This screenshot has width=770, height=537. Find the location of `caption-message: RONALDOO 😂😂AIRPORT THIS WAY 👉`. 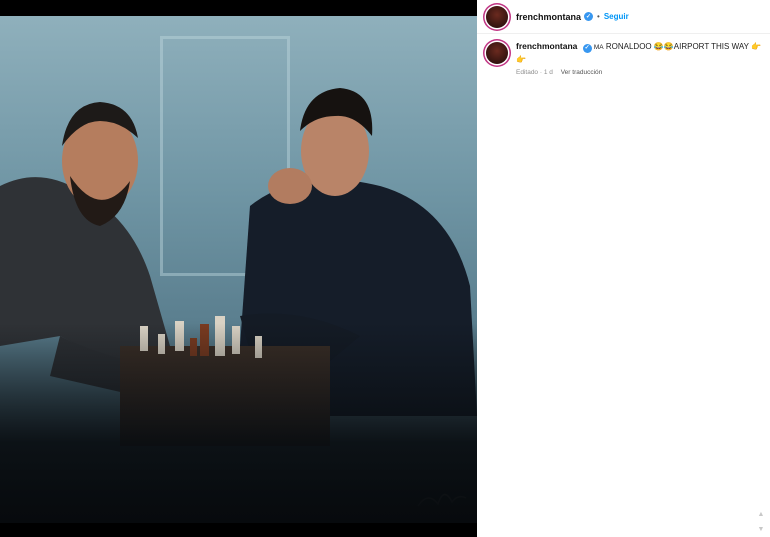

caption-message: RONALDOO 😂😂AIRPORT THIS WAY 👉 is located at coordinates (683, 46).